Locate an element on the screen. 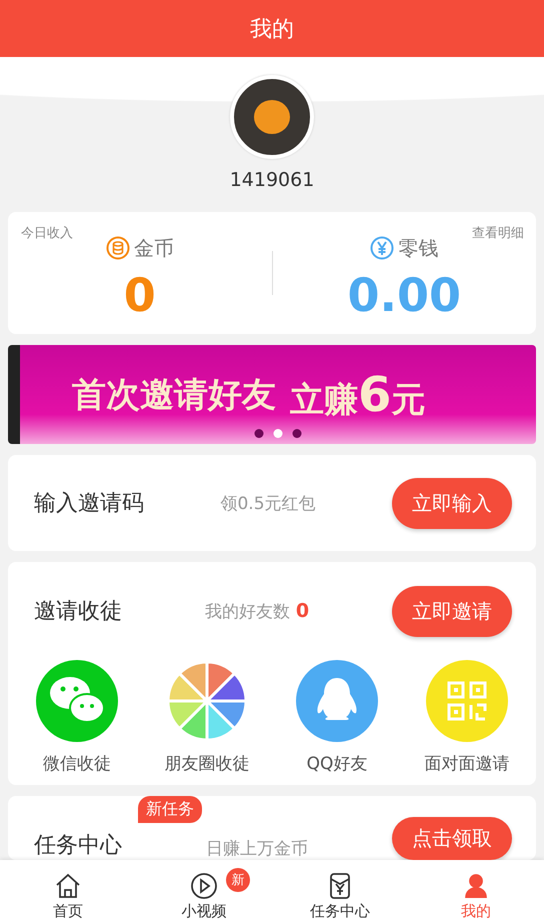  new-task-badge: 新任务 is located at coordinates (170, 809).